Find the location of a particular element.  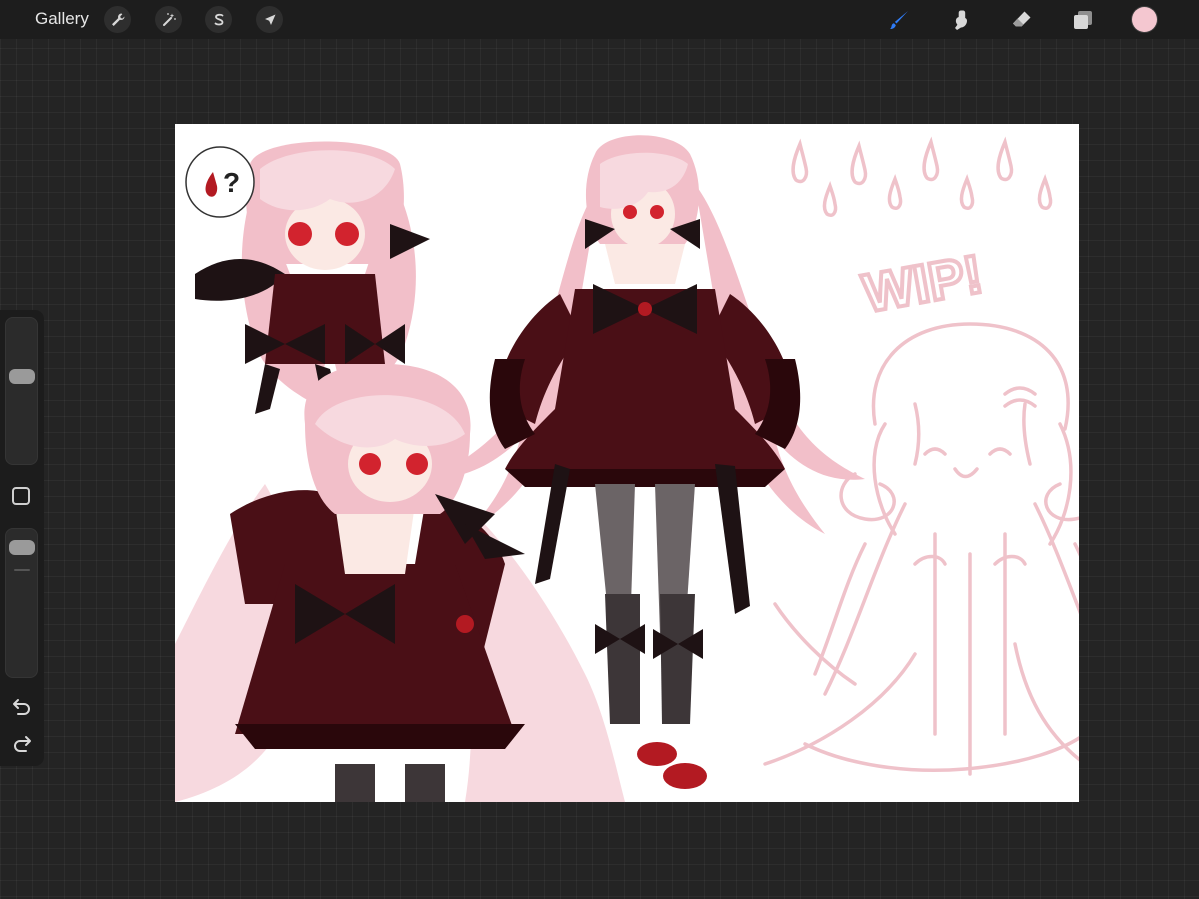

selection-s-icon is located at coordinates (218, 19).